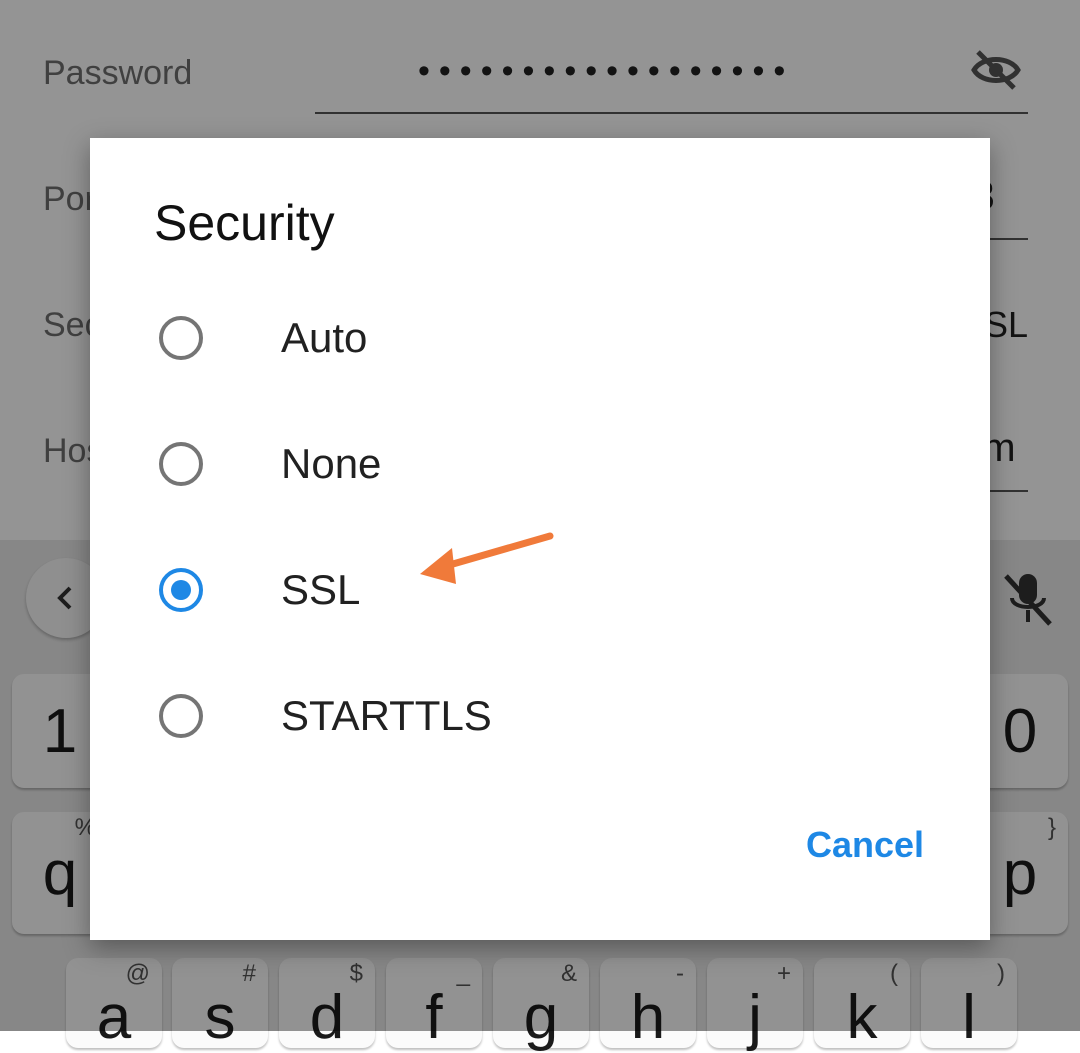  I want to click on cancel-button: Cancel, so click(865, 845).